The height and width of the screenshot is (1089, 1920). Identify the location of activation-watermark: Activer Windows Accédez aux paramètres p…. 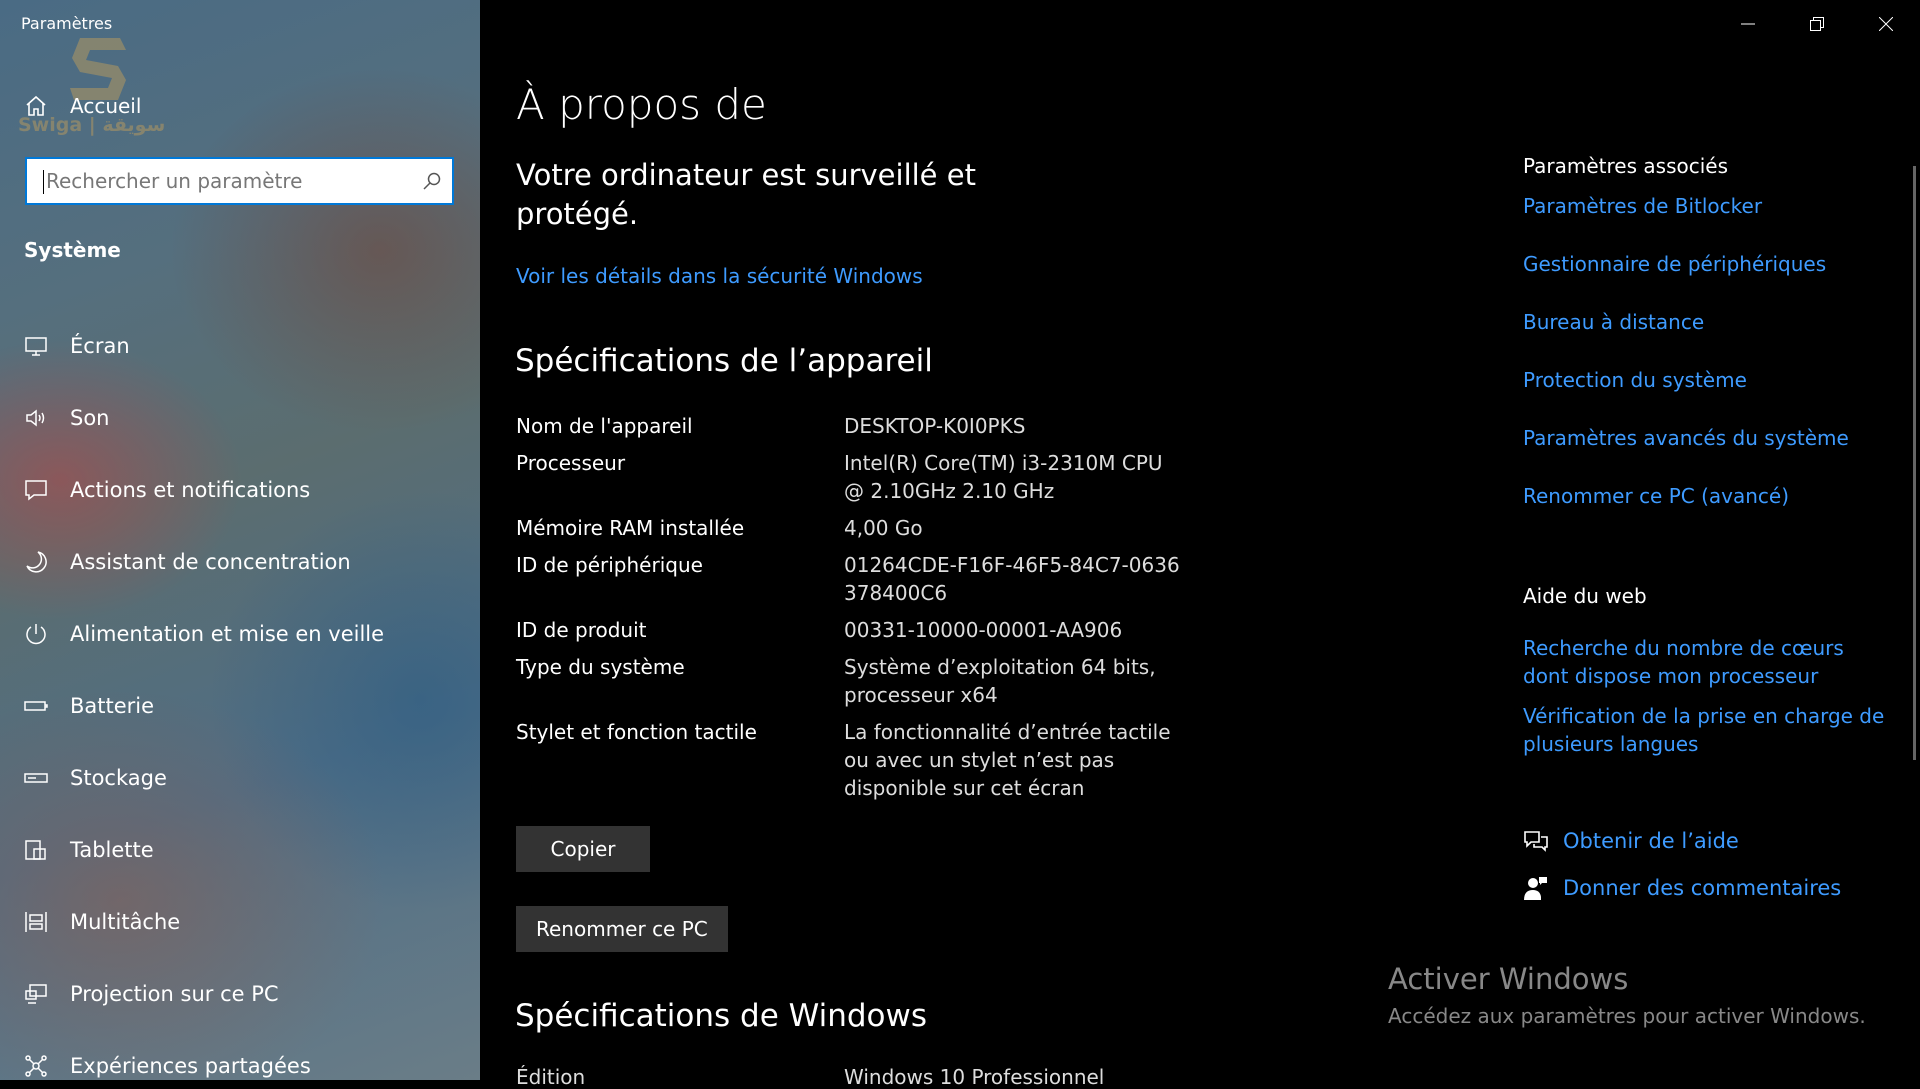
(1627, 995).